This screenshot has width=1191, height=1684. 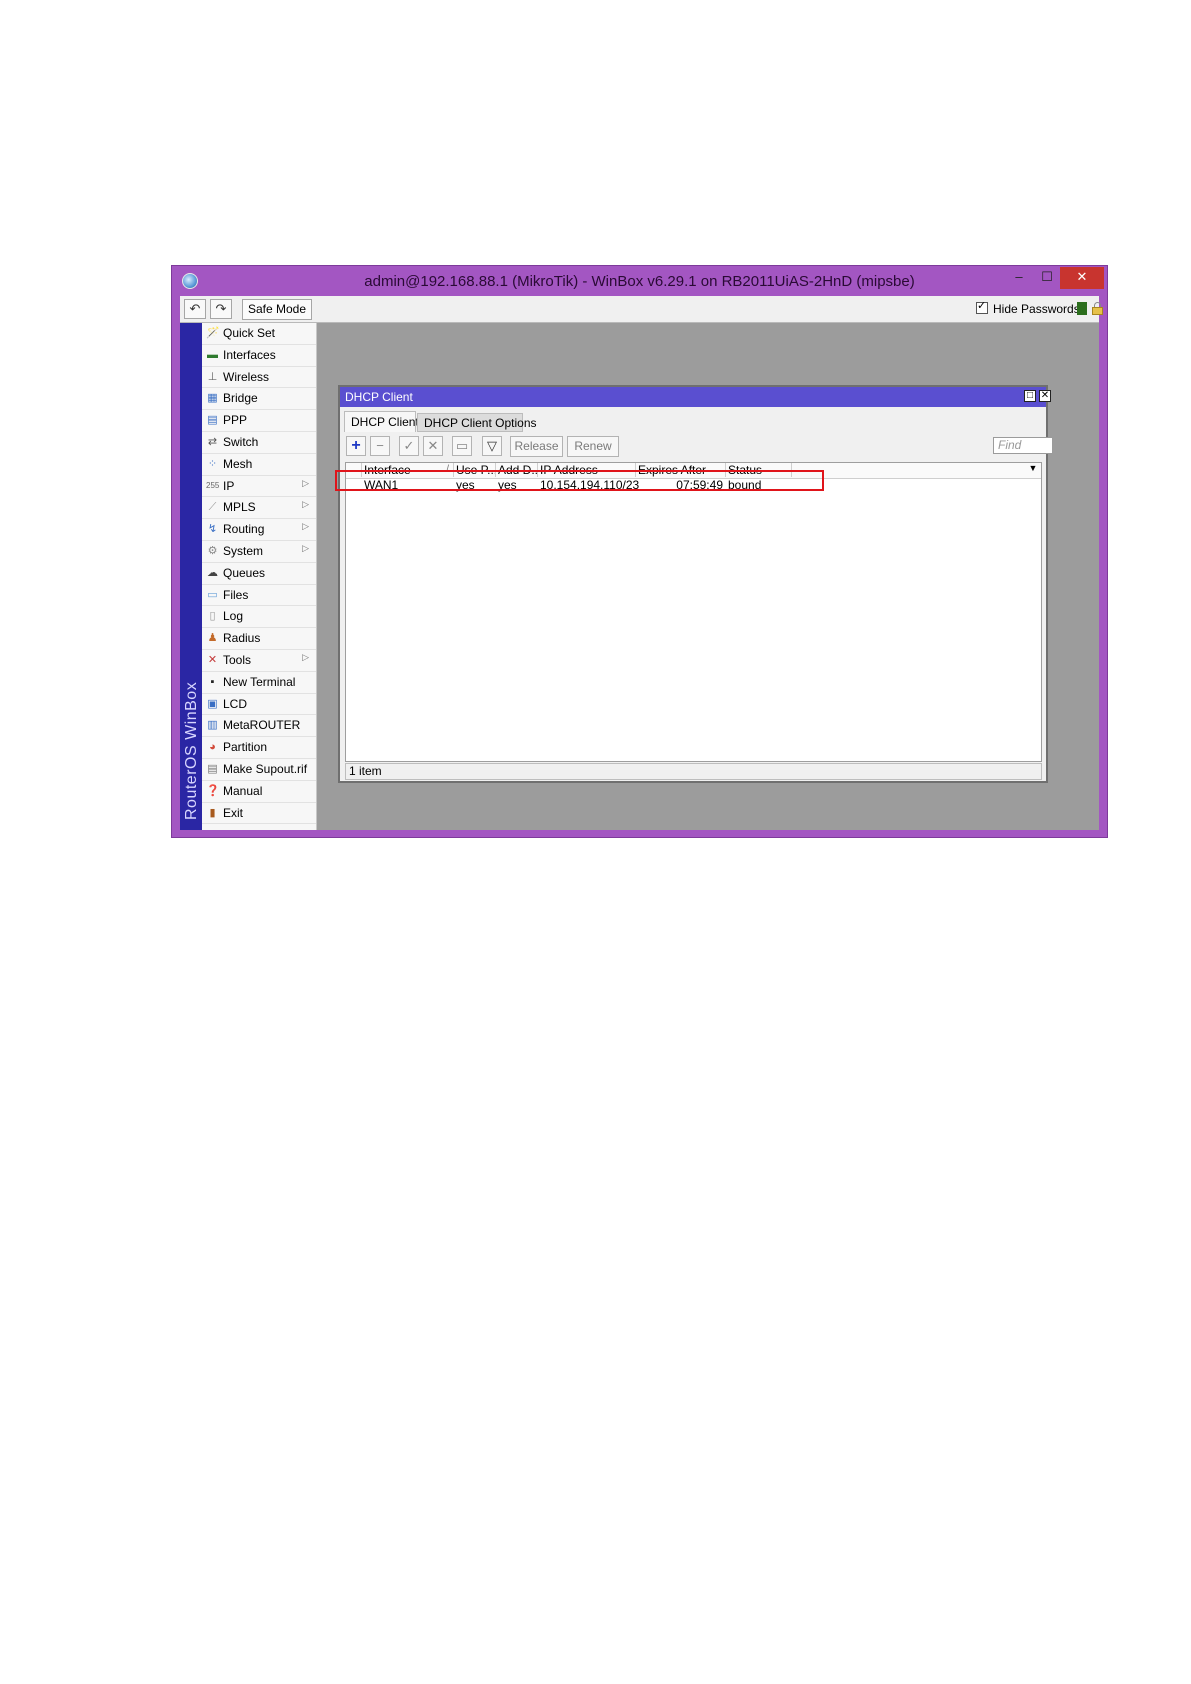 What do you see at coordinates (277, 309) in the screenshot?
I see `safe-mode-button: Safe Mode` at bounding box center [277, 309].